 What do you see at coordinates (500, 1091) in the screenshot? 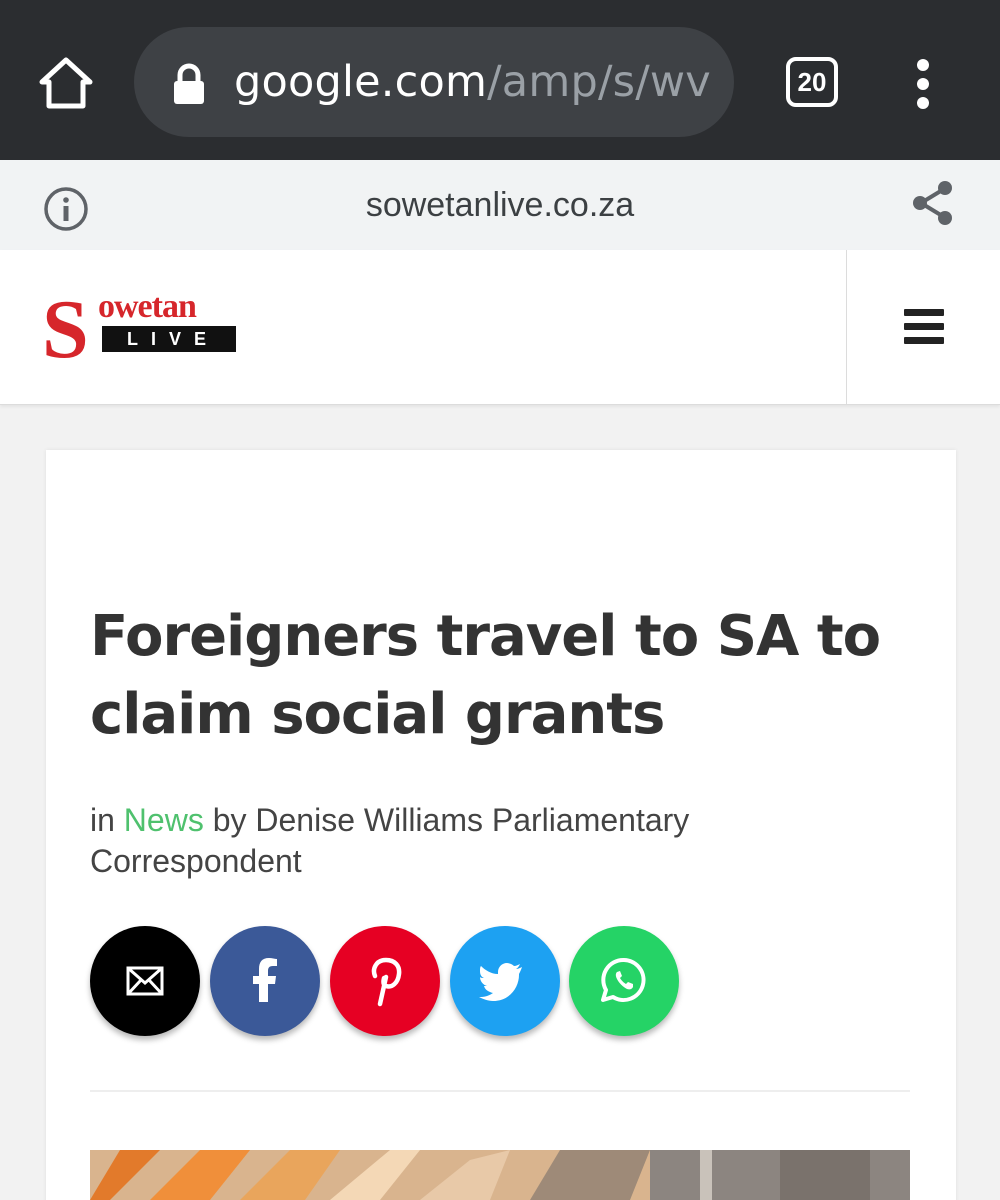
I see `section-divider` at bounding box center [500, 1091].